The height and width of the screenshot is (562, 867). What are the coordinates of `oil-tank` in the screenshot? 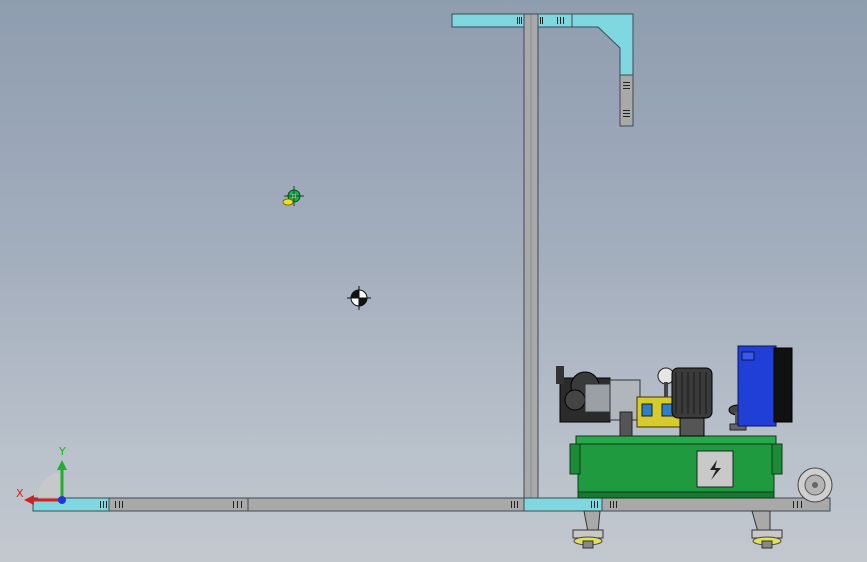 It's located at (676, 467).